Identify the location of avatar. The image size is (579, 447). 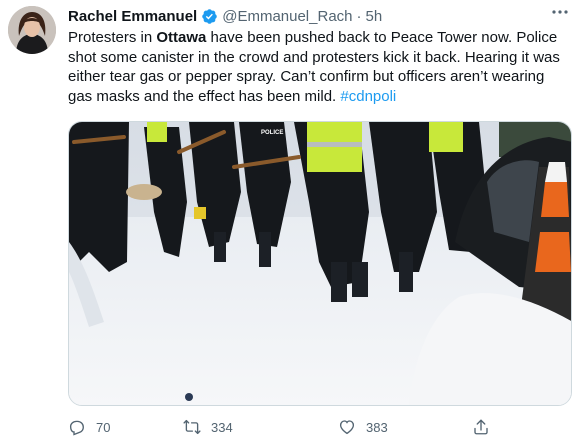
(32, 30).